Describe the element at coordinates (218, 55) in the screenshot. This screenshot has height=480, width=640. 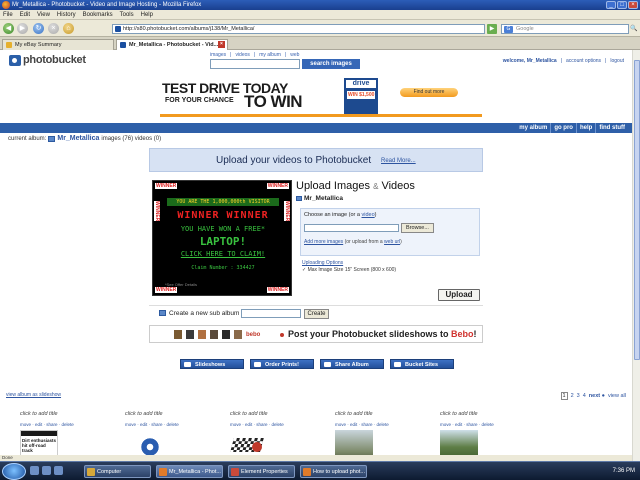
I see `scope-images: images` at that location.